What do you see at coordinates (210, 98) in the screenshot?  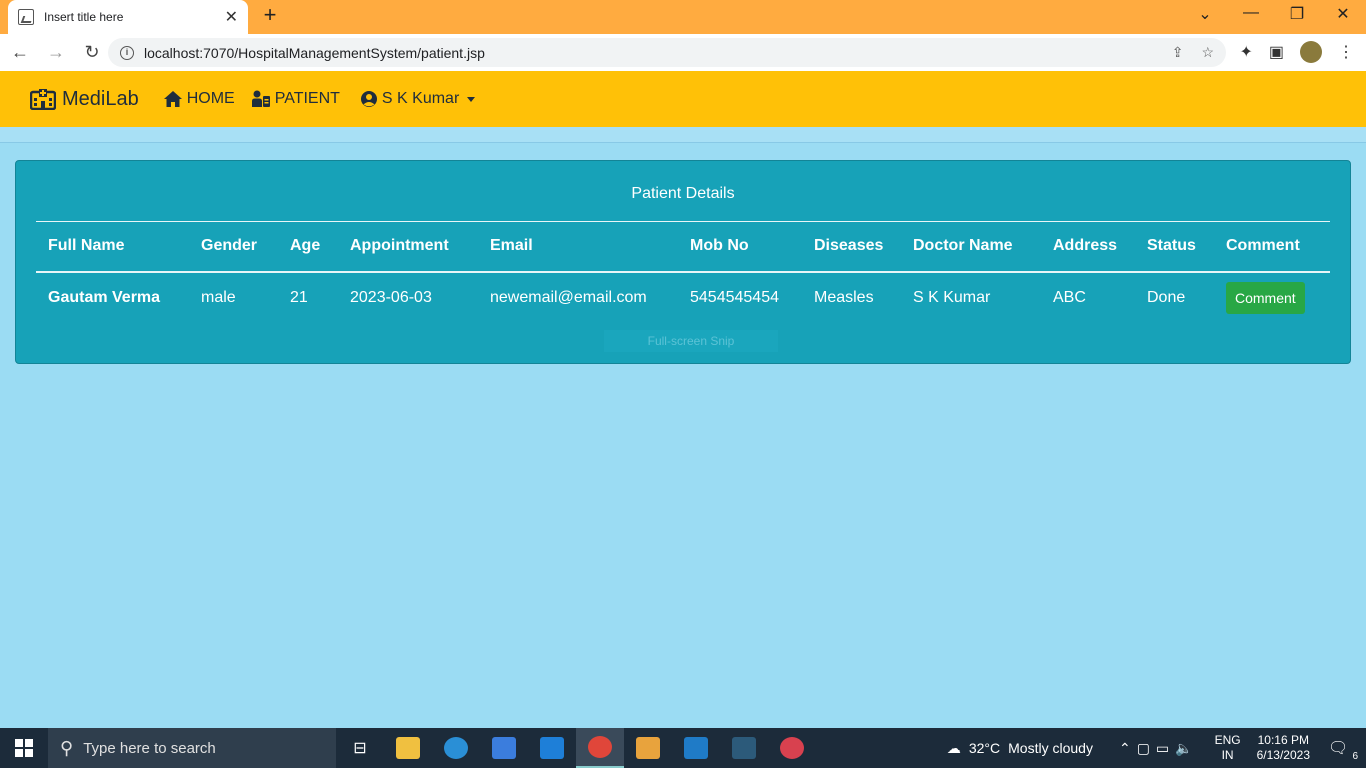 I see `nav-home-label: HOME` at bounding box center [210, 98].